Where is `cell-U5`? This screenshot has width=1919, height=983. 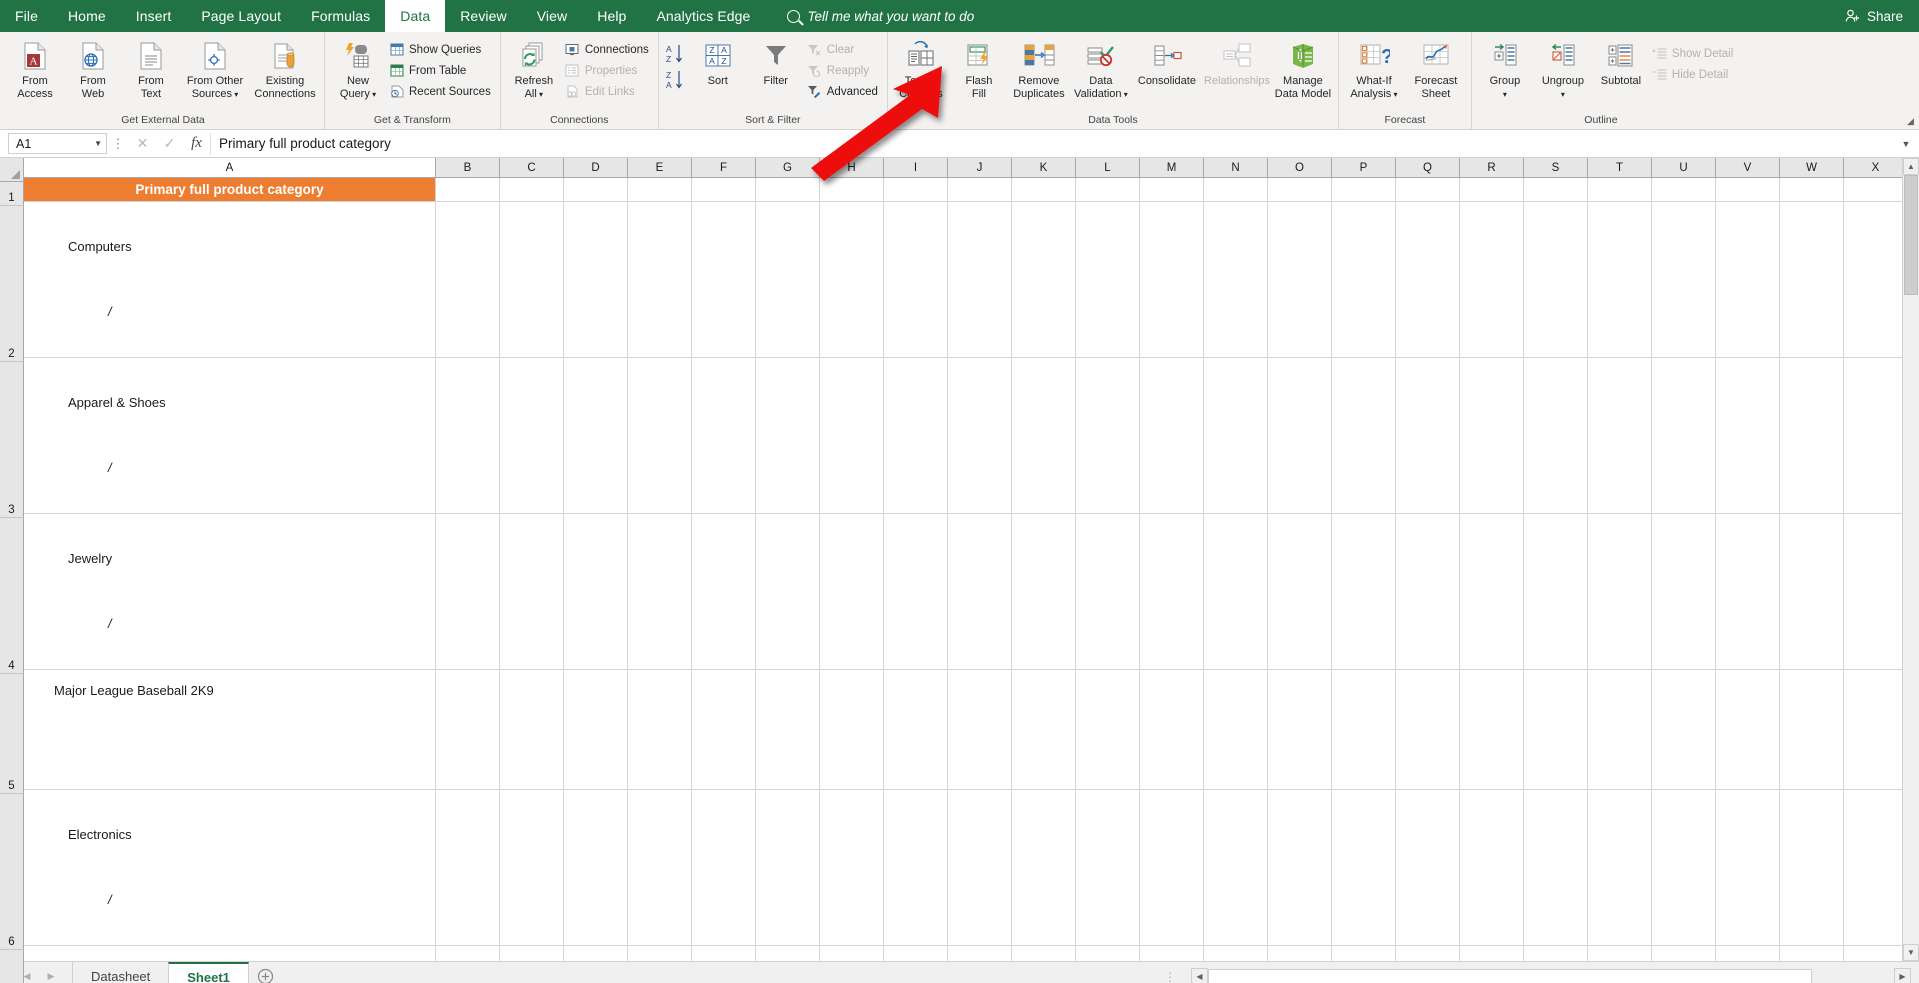
cell-U5 is located at coordinates (1684, 729).